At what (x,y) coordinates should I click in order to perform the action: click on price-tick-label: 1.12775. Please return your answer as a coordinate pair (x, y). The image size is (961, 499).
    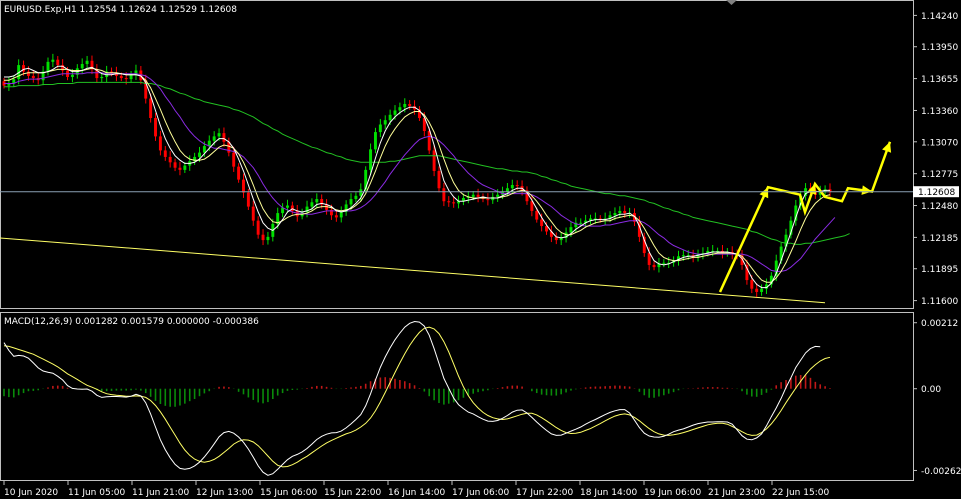
    Looking at the image, I should click on (939, 175).